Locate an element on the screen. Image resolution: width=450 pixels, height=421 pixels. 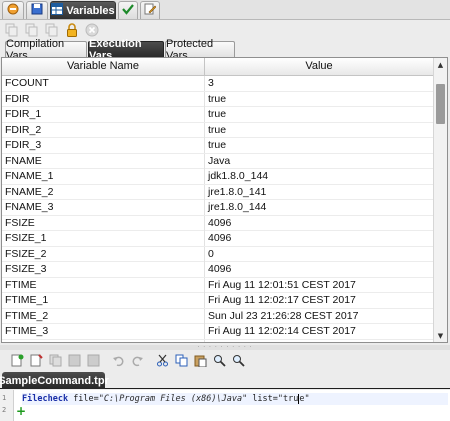
variable-name-cell: FTIME_1 is located at coordinates (103, 300).